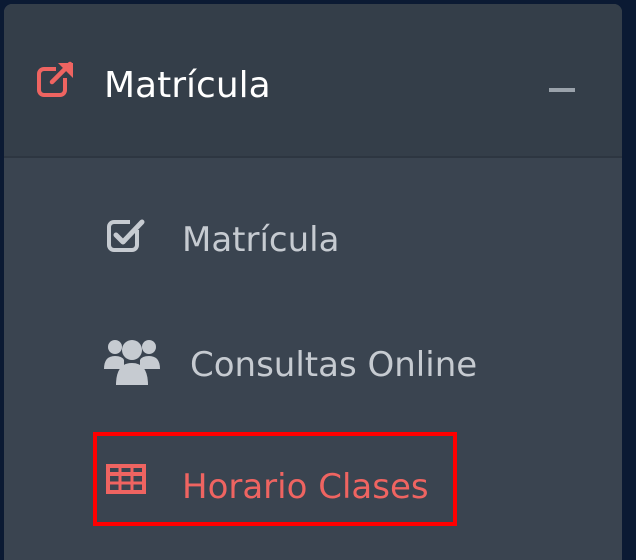  I want to click on submenu-item-label: Consultas Online, so click(334, 365).